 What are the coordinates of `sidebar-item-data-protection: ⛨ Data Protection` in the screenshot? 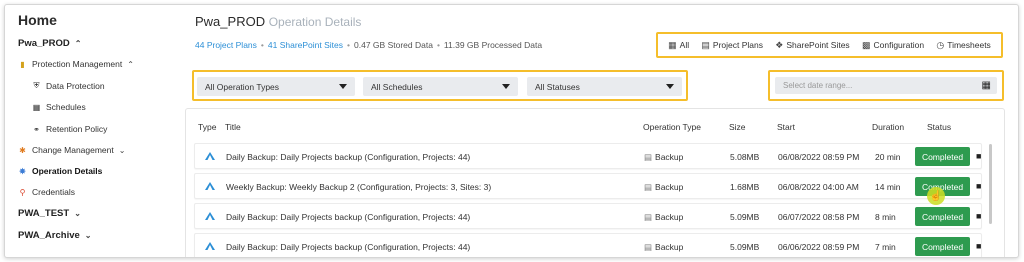 It's located at (68, 86).